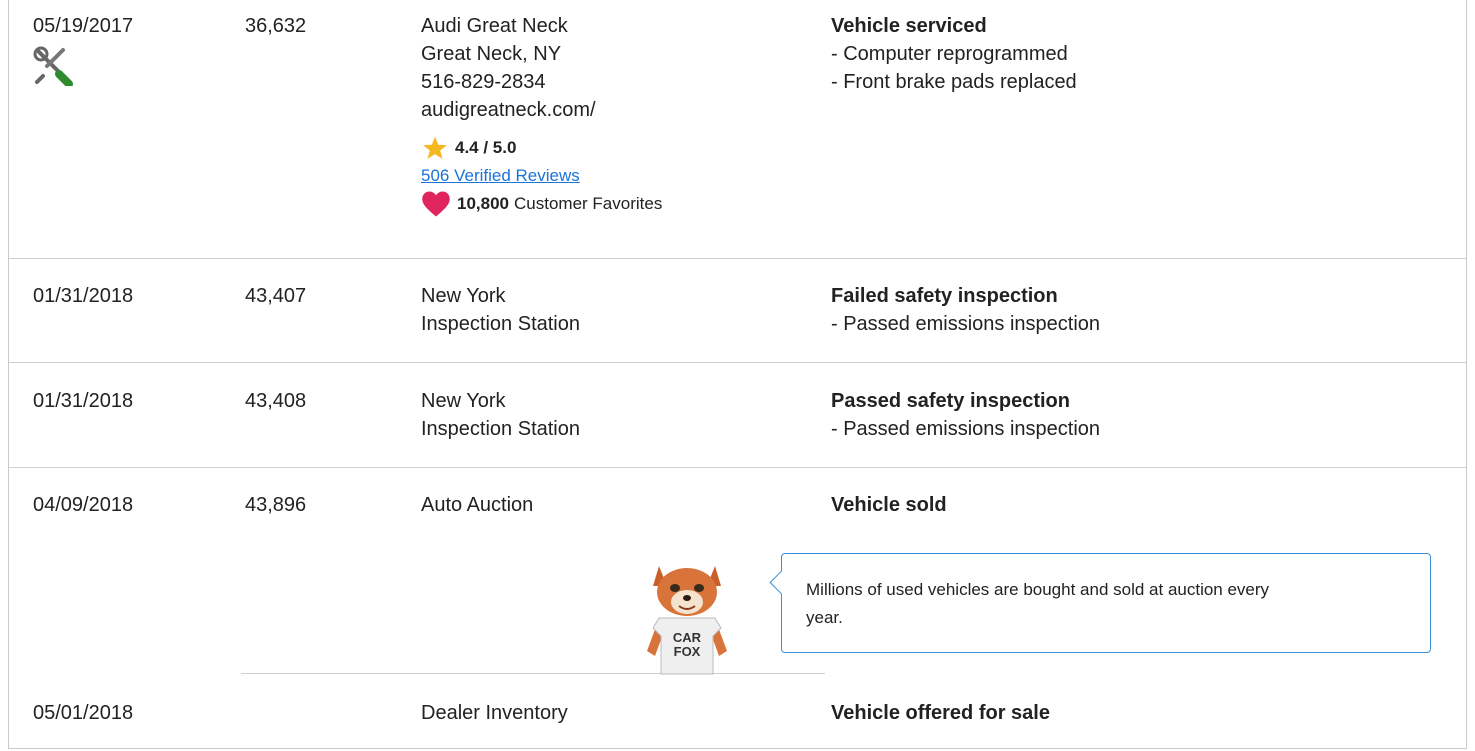  I want to click on odometer: 43,407, so click(276, 296).